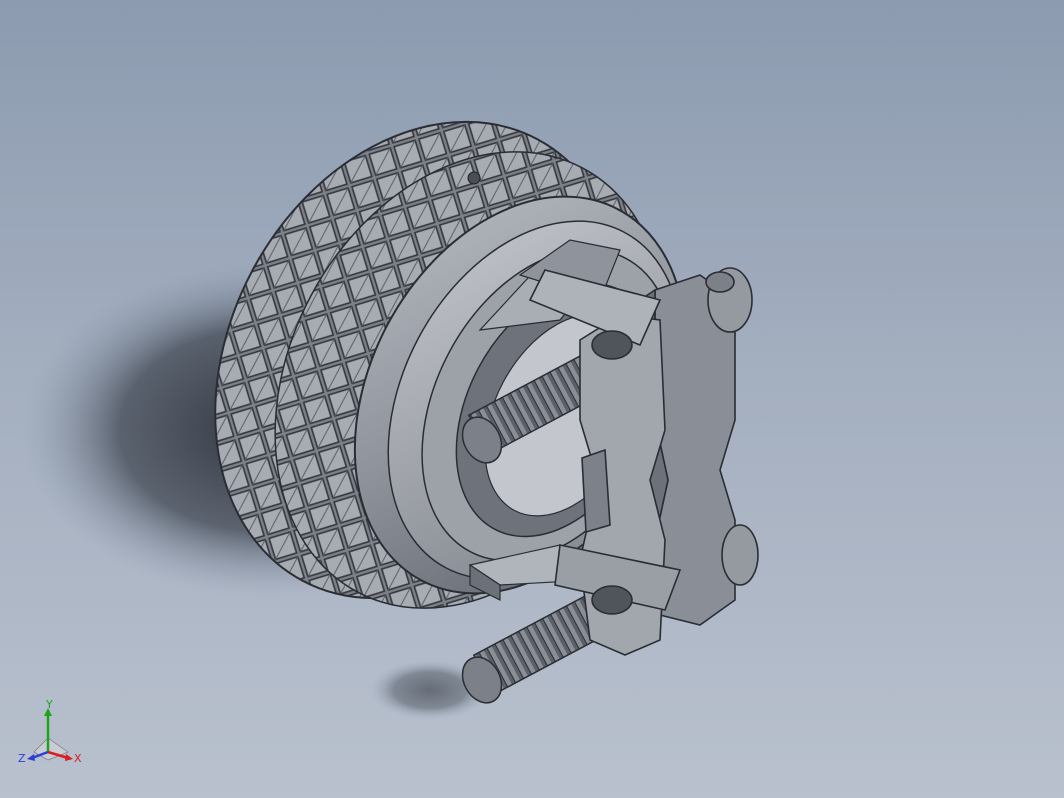  What do you see at coordinates (31, 757) in the screenshot?
I see `z-axis-arrow-icon` at bounding box center [31, 757].